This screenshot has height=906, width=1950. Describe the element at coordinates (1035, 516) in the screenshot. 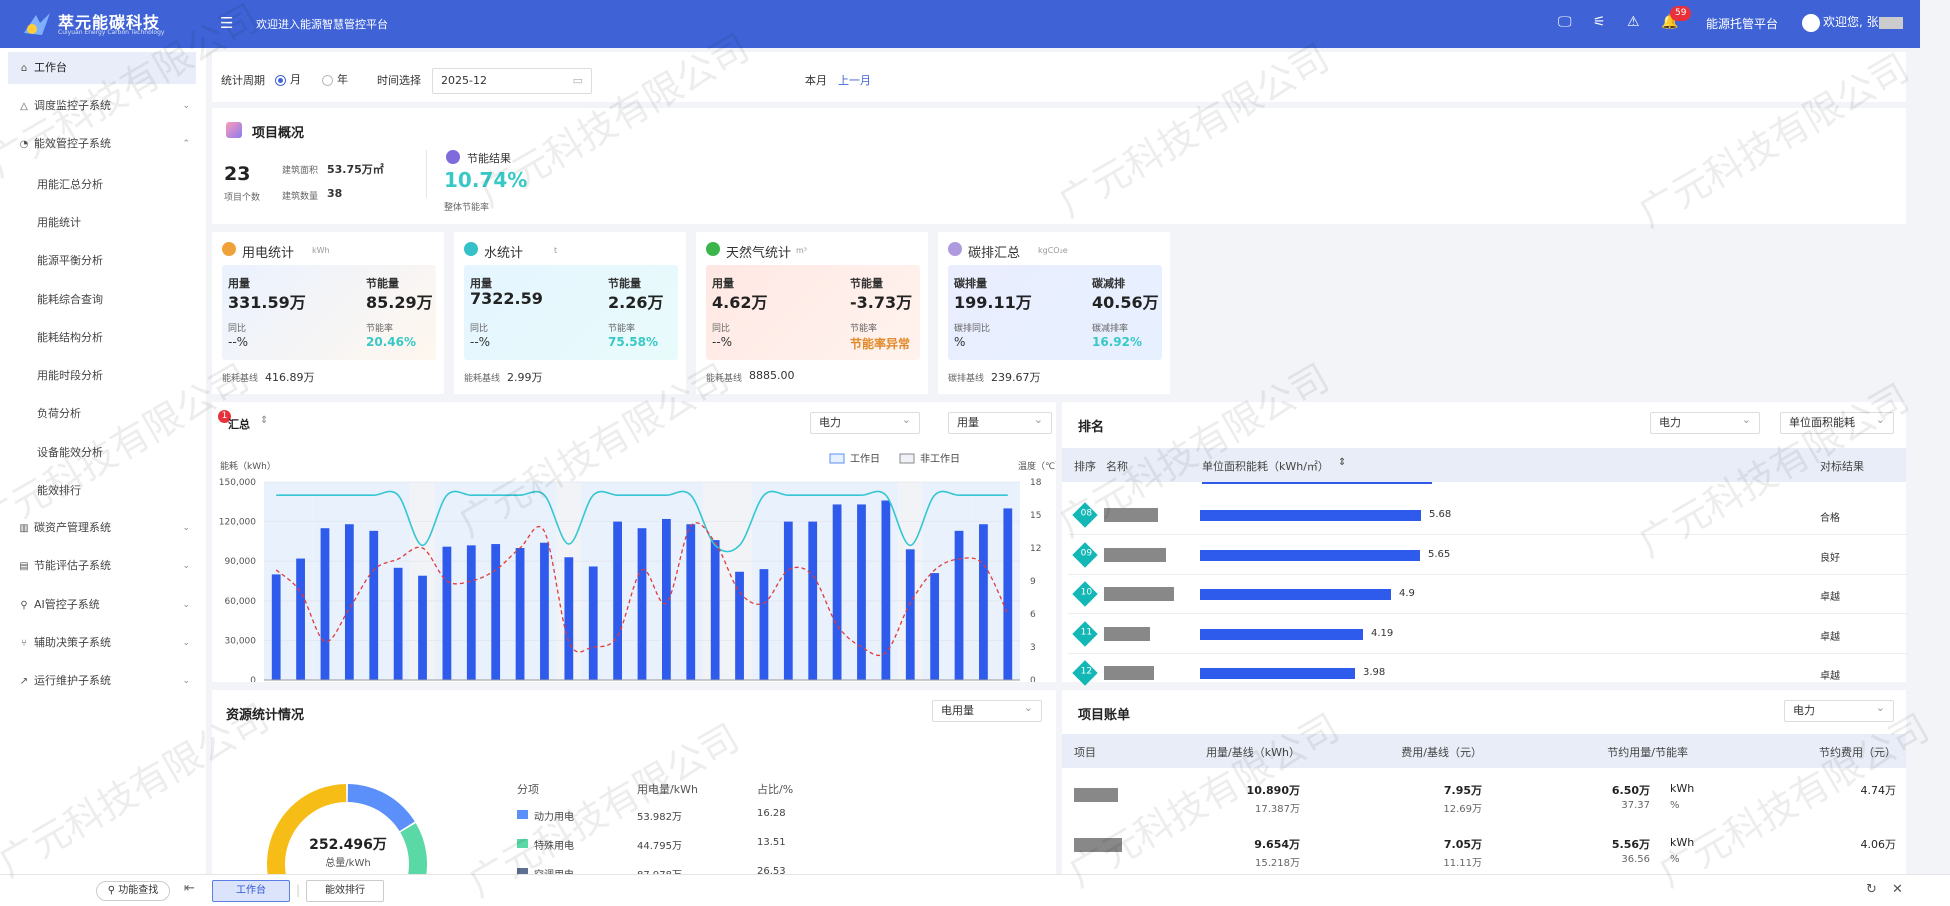

I see `y2-tick-label: 15` at that location.